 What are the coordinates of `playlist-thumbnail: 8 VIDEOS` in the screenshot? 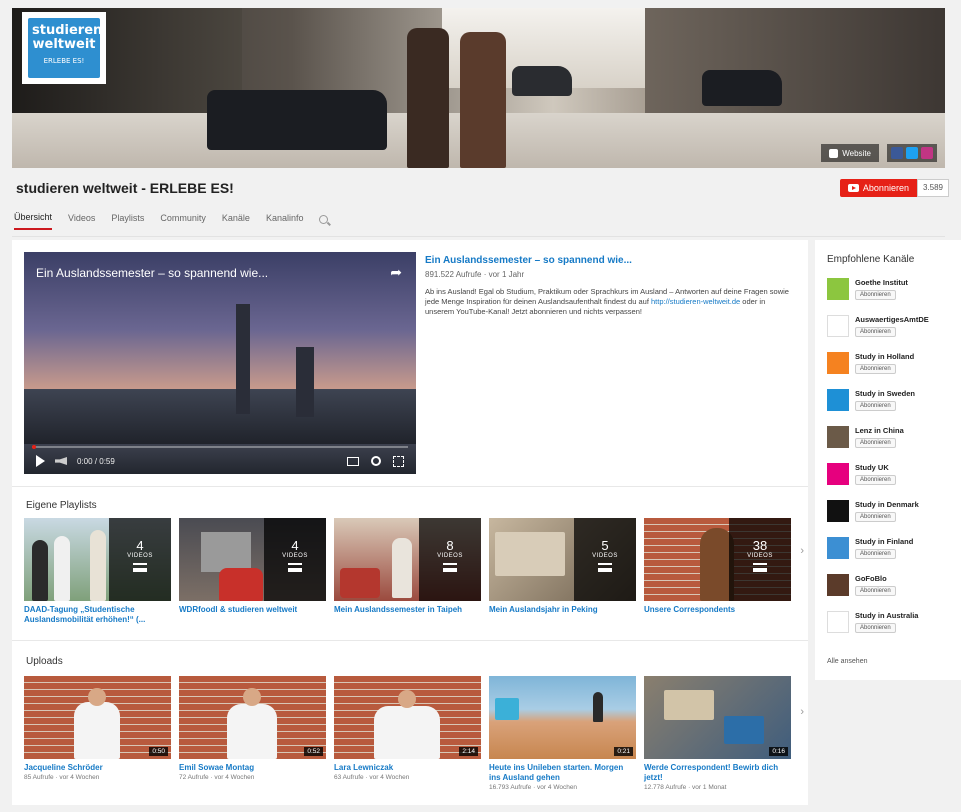 It's located at (407, 559).